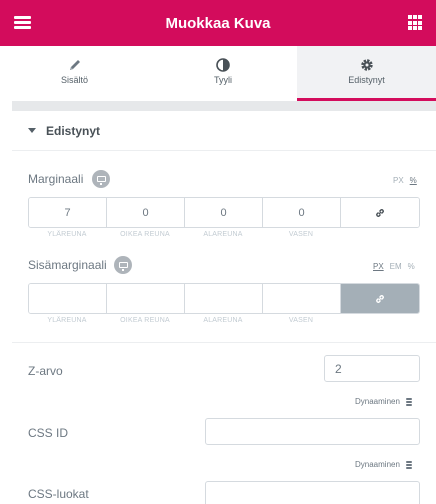 This screenshot has width=436, height=504. What do you see at coordinates (366, 80) in the screenshot?
I see `tab-label: Edistynyt` at bounding box center [366, 80].